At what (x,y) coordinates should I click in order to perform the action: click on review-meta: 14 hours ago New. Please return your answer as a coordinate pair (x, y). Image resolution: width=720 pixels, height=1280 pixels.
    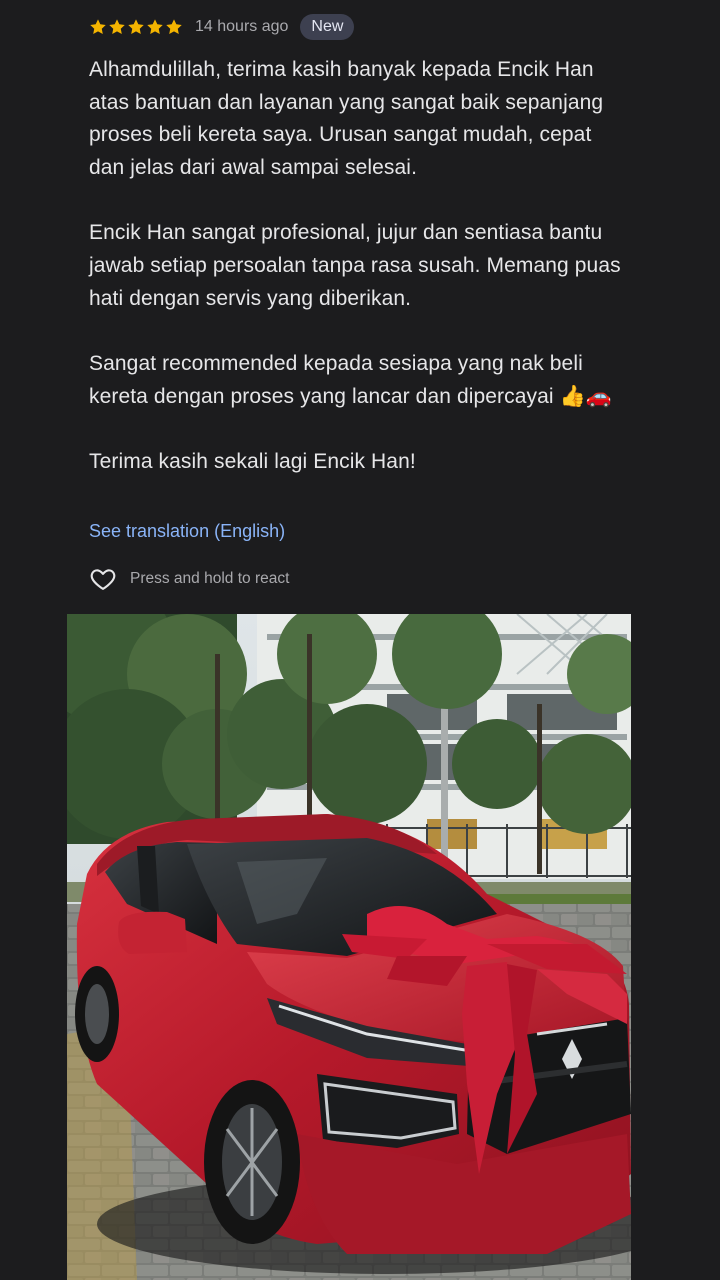
    Looking at the image, I should click on (359, 27).